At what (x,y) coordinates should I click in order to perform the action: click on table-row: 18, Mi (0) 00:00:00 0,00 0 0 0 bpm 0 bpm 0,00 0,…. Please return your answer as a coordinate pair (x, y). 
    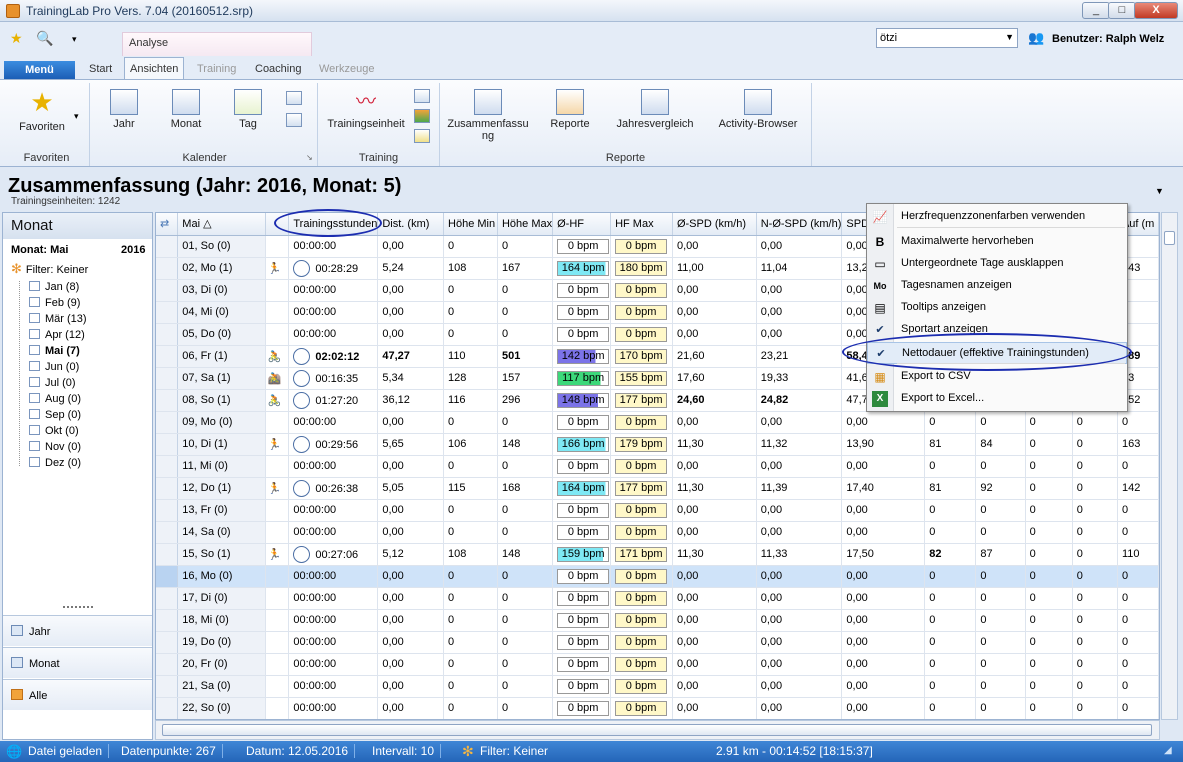
    Looking at the image, I should click on (657, 620).